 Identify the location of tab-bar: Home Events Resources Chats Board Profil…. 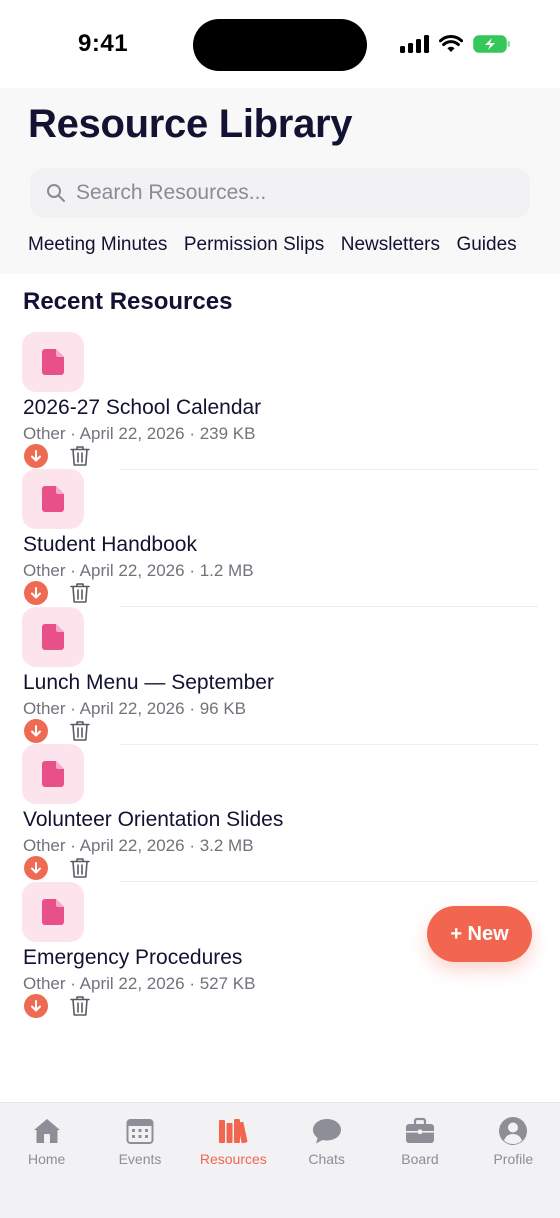
(280, 1160).